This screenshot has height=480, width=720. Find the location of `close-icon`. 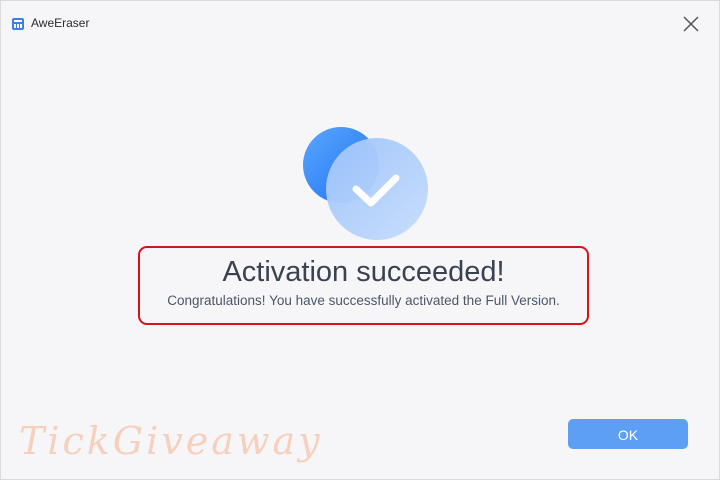

close-icon is located at coordinates (691, 24).